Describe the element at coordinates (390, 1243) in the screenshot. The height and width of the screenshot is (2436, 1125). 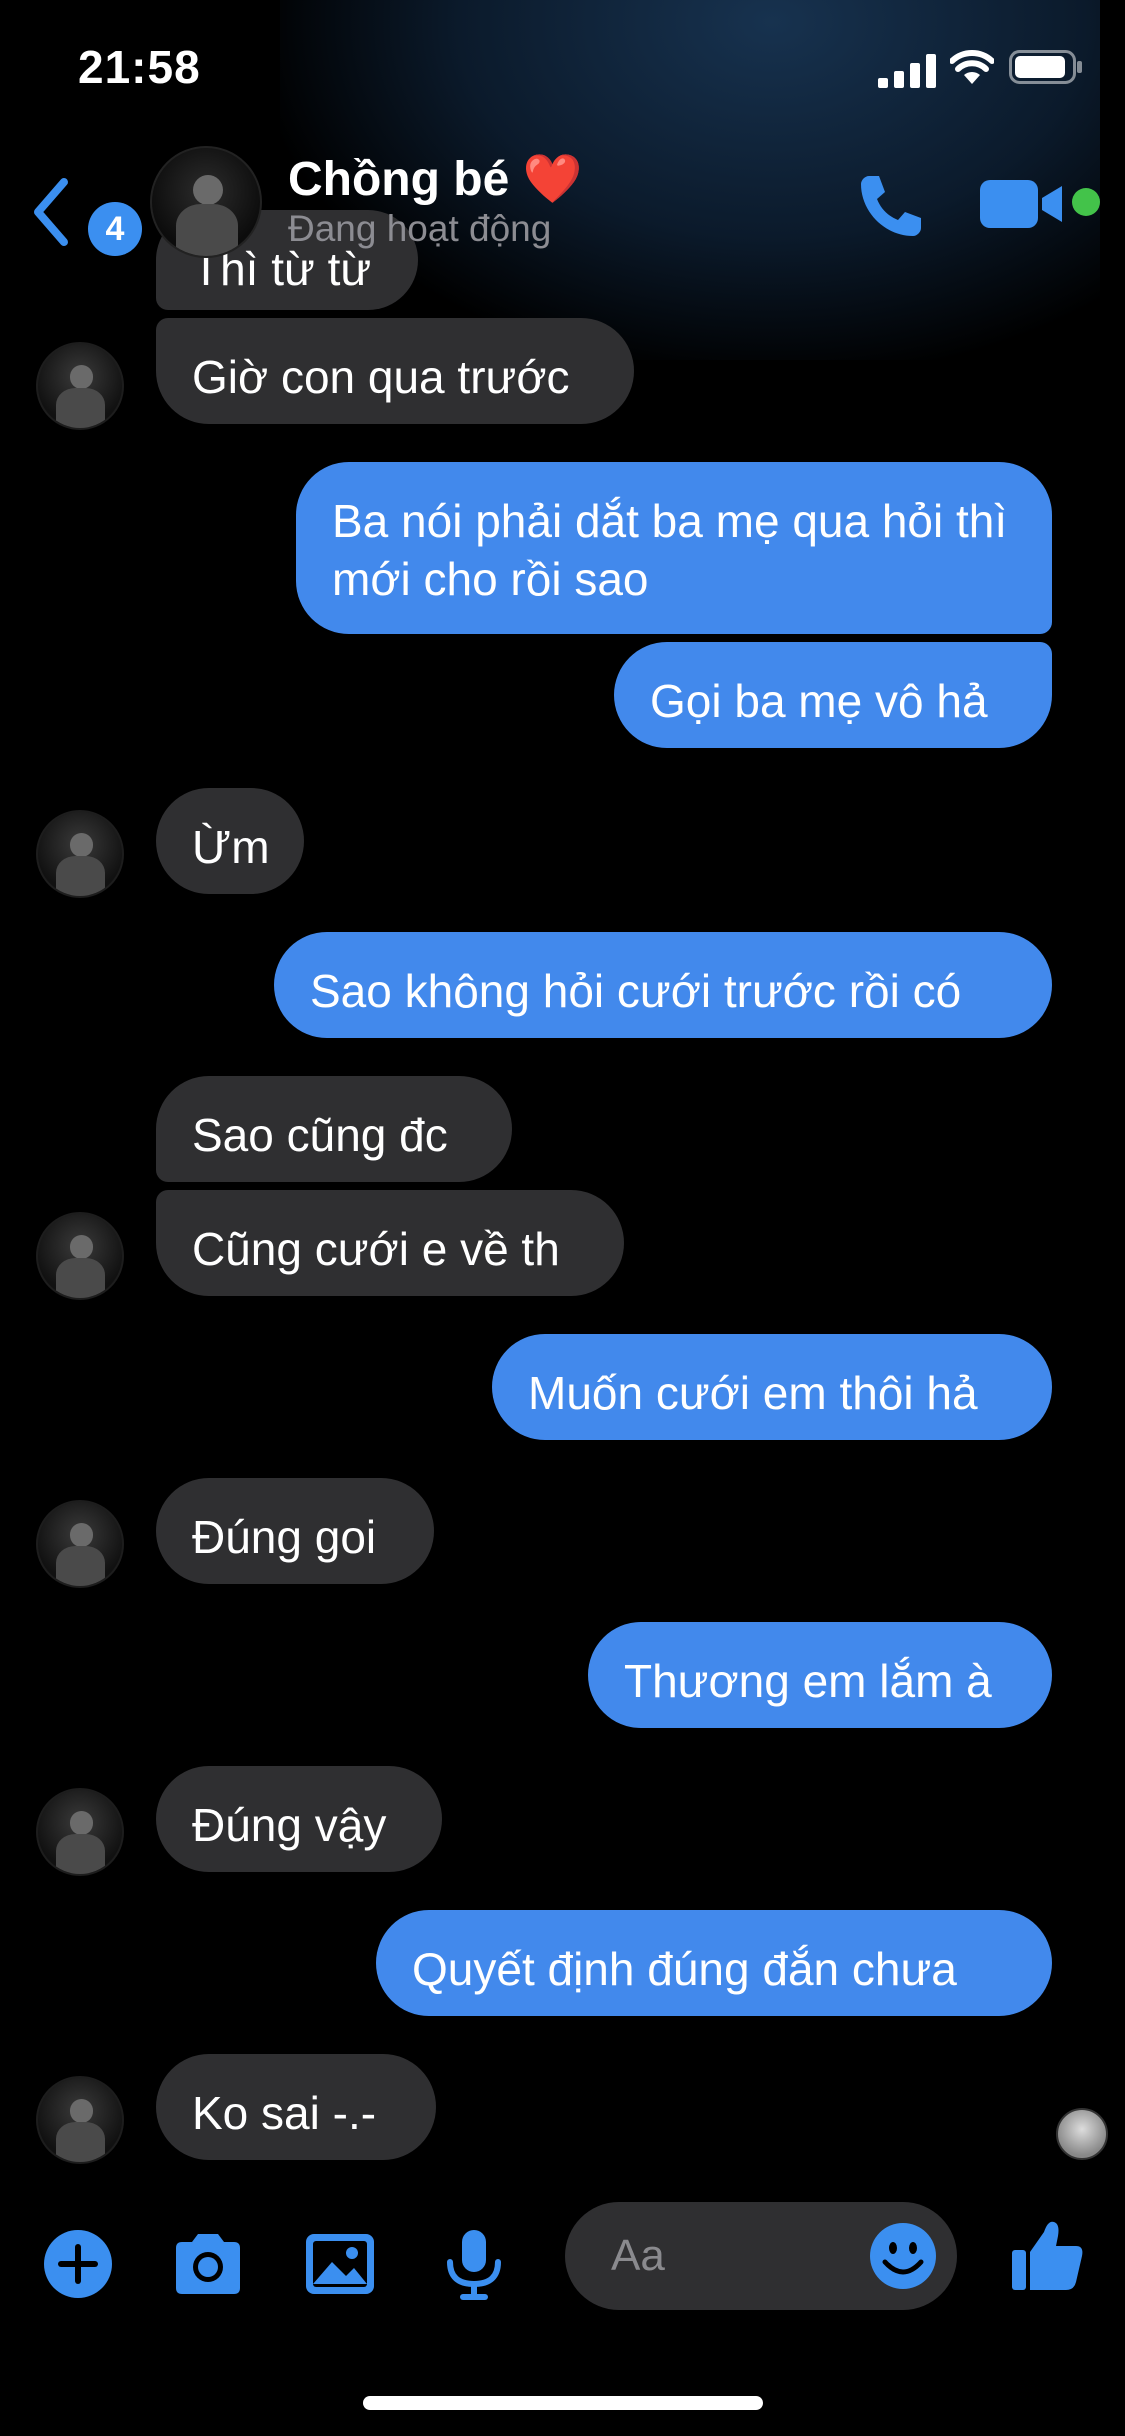
I see `message-bubble: Cũng cưới e về th` at that location.